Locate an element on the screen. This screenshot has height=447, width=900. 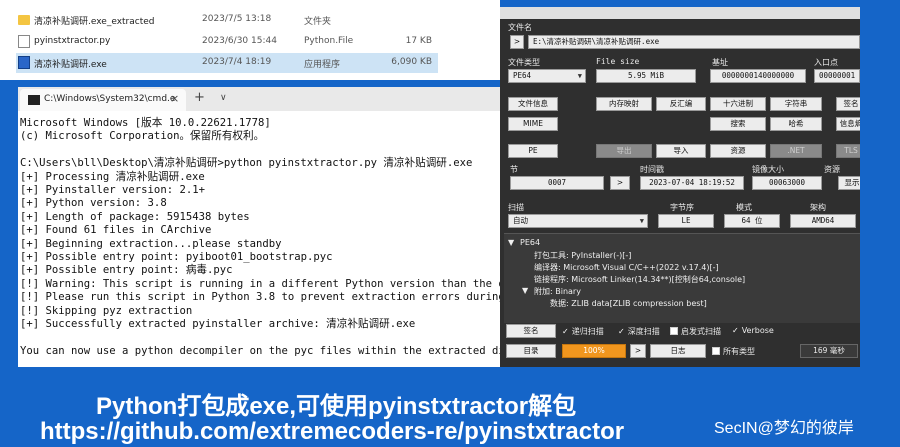
window-titlebar is located at coordinates (680, 13).